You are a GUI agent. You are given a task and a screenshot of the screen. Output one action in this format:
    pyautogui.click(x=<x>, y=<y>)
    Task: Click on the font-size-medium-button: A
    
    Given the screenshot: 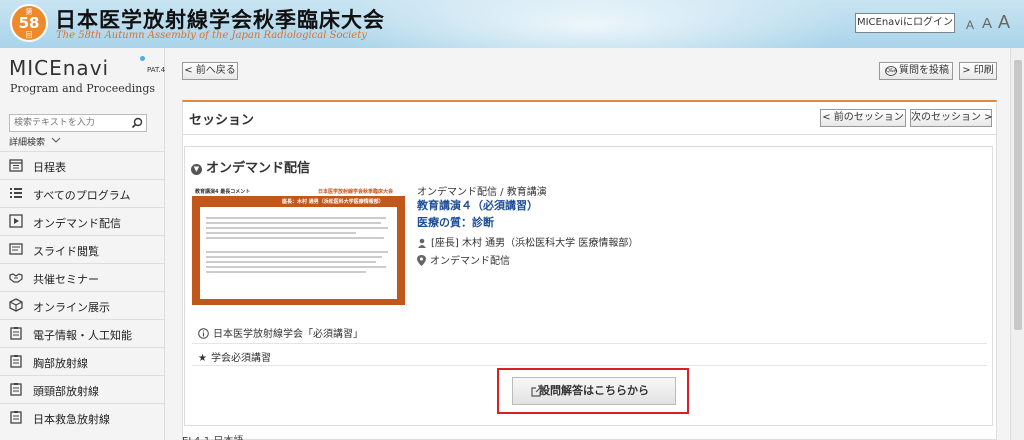 What is the action you would take?
    pyautogui.click(x=987, y=23)
    